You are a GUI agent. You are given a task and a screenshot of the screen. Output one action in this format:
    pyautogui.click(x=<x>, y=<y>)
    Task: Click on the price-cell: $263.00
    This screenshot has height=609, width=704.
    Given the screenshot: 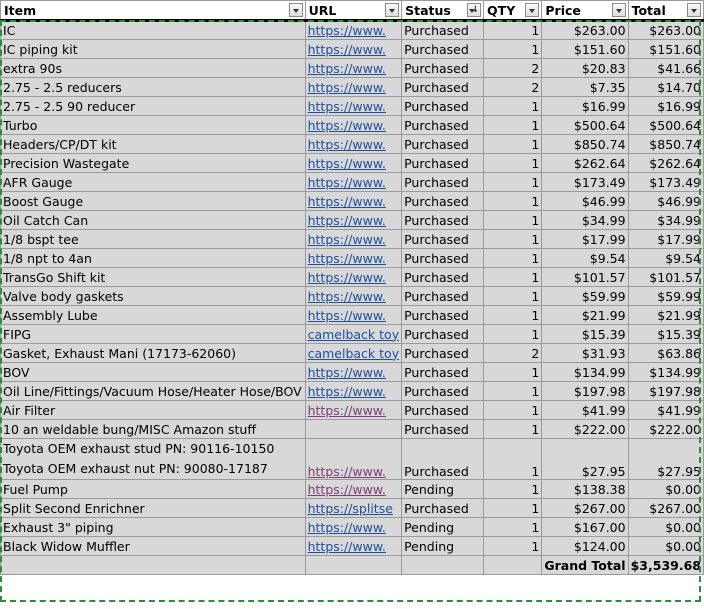 What is the action you would take?
    pyautogui.click(x=585, y=30)
    